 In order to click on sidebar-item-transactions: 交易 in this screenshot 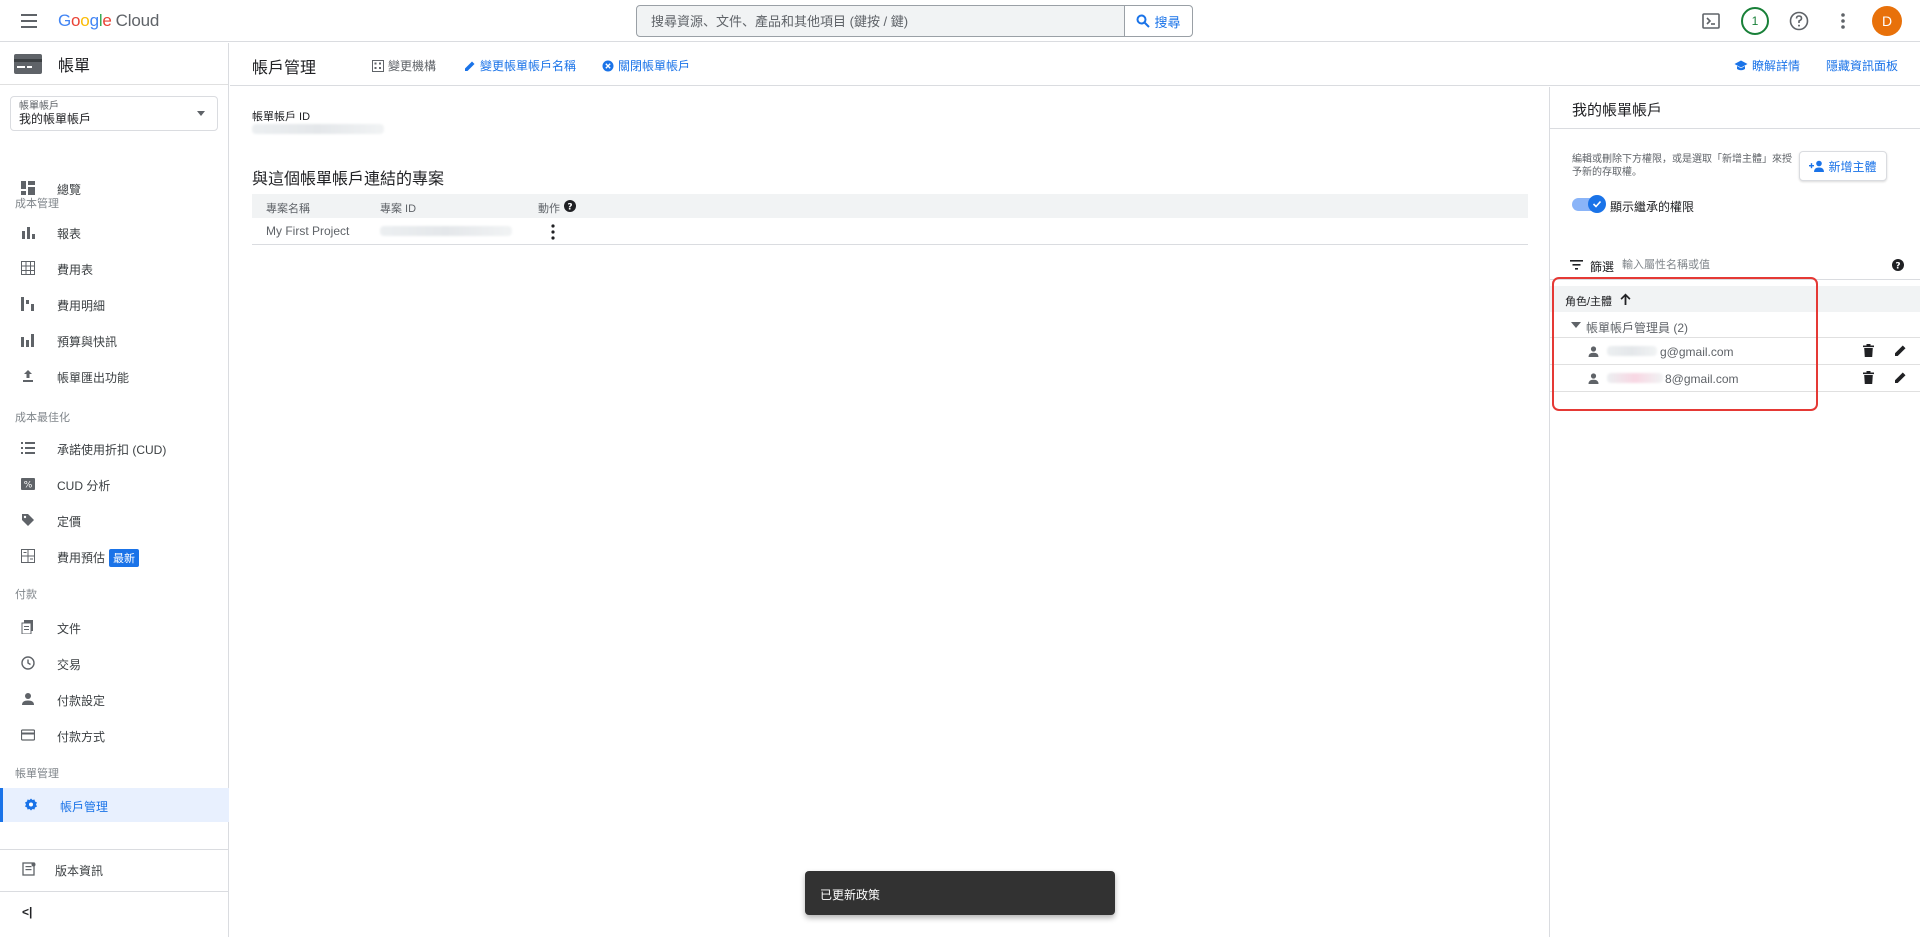, I will do `click(114, 663)`.